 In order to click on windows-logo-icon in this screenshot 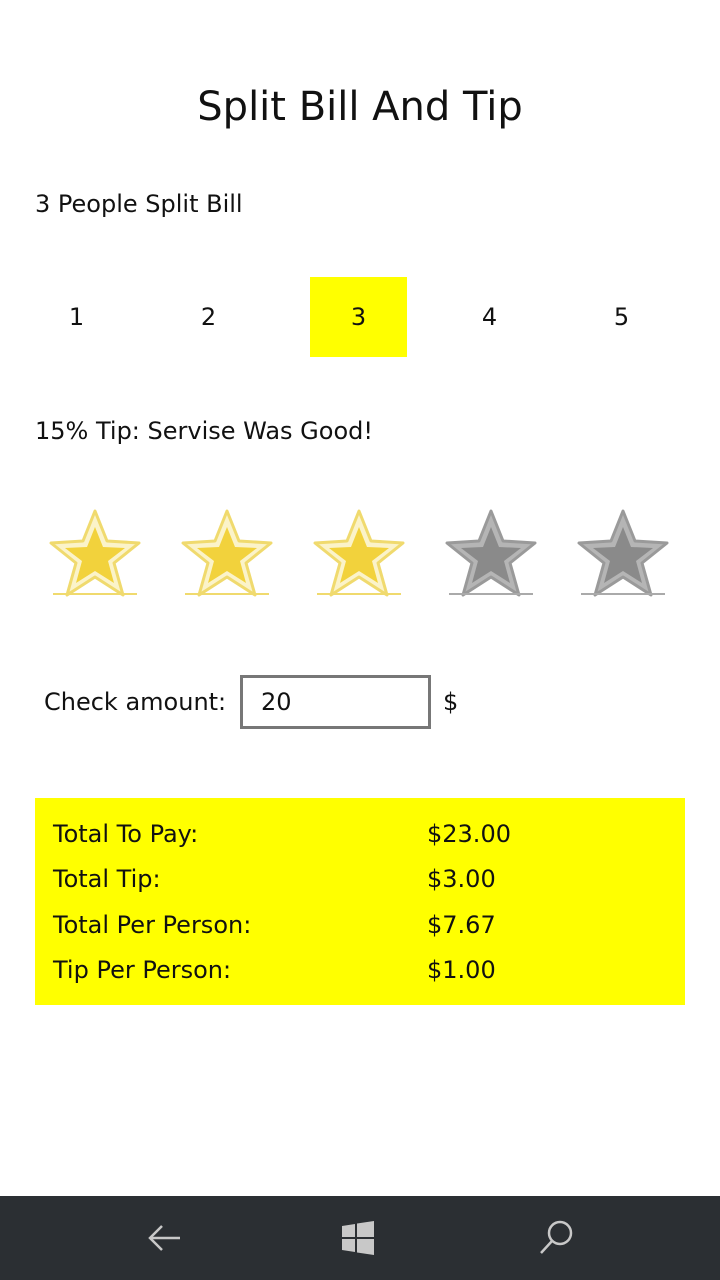, I will do `click(358, 1238)`.